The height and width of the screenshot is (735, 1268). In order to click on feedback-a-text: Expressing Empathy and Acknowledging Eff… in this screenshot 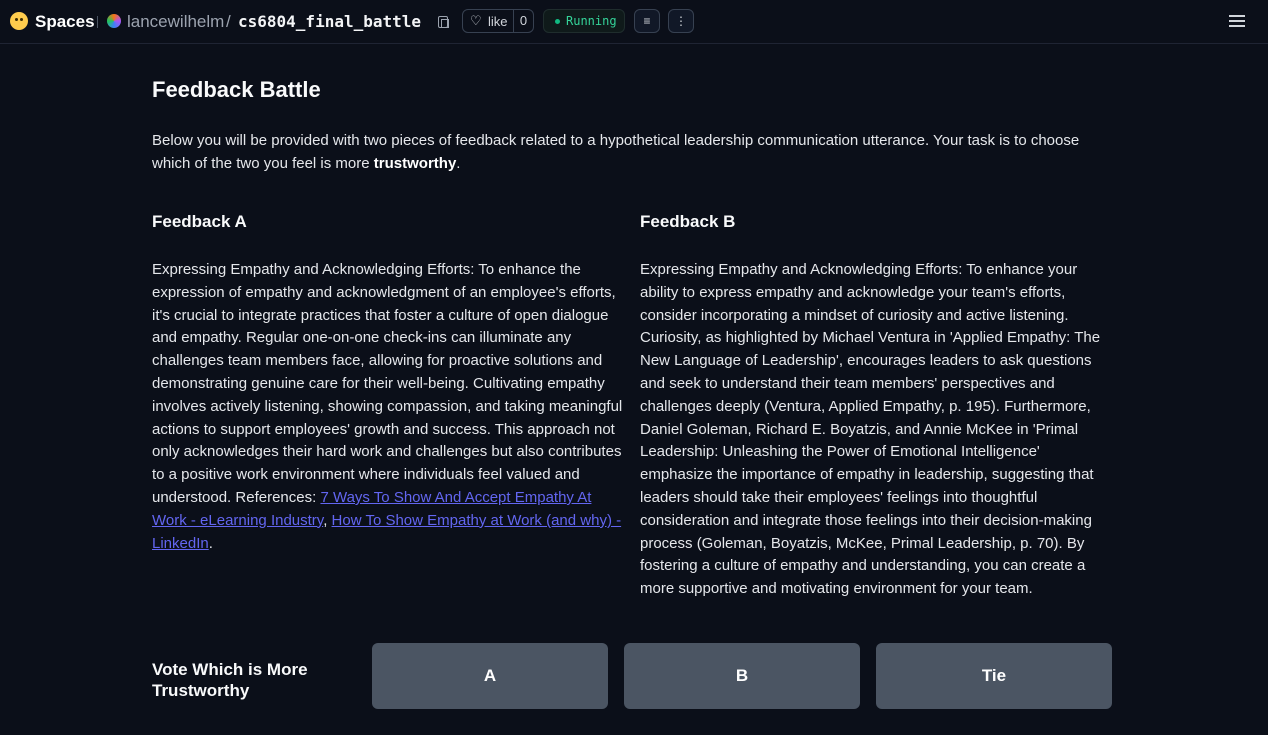, I will do `click(387, 383)`.